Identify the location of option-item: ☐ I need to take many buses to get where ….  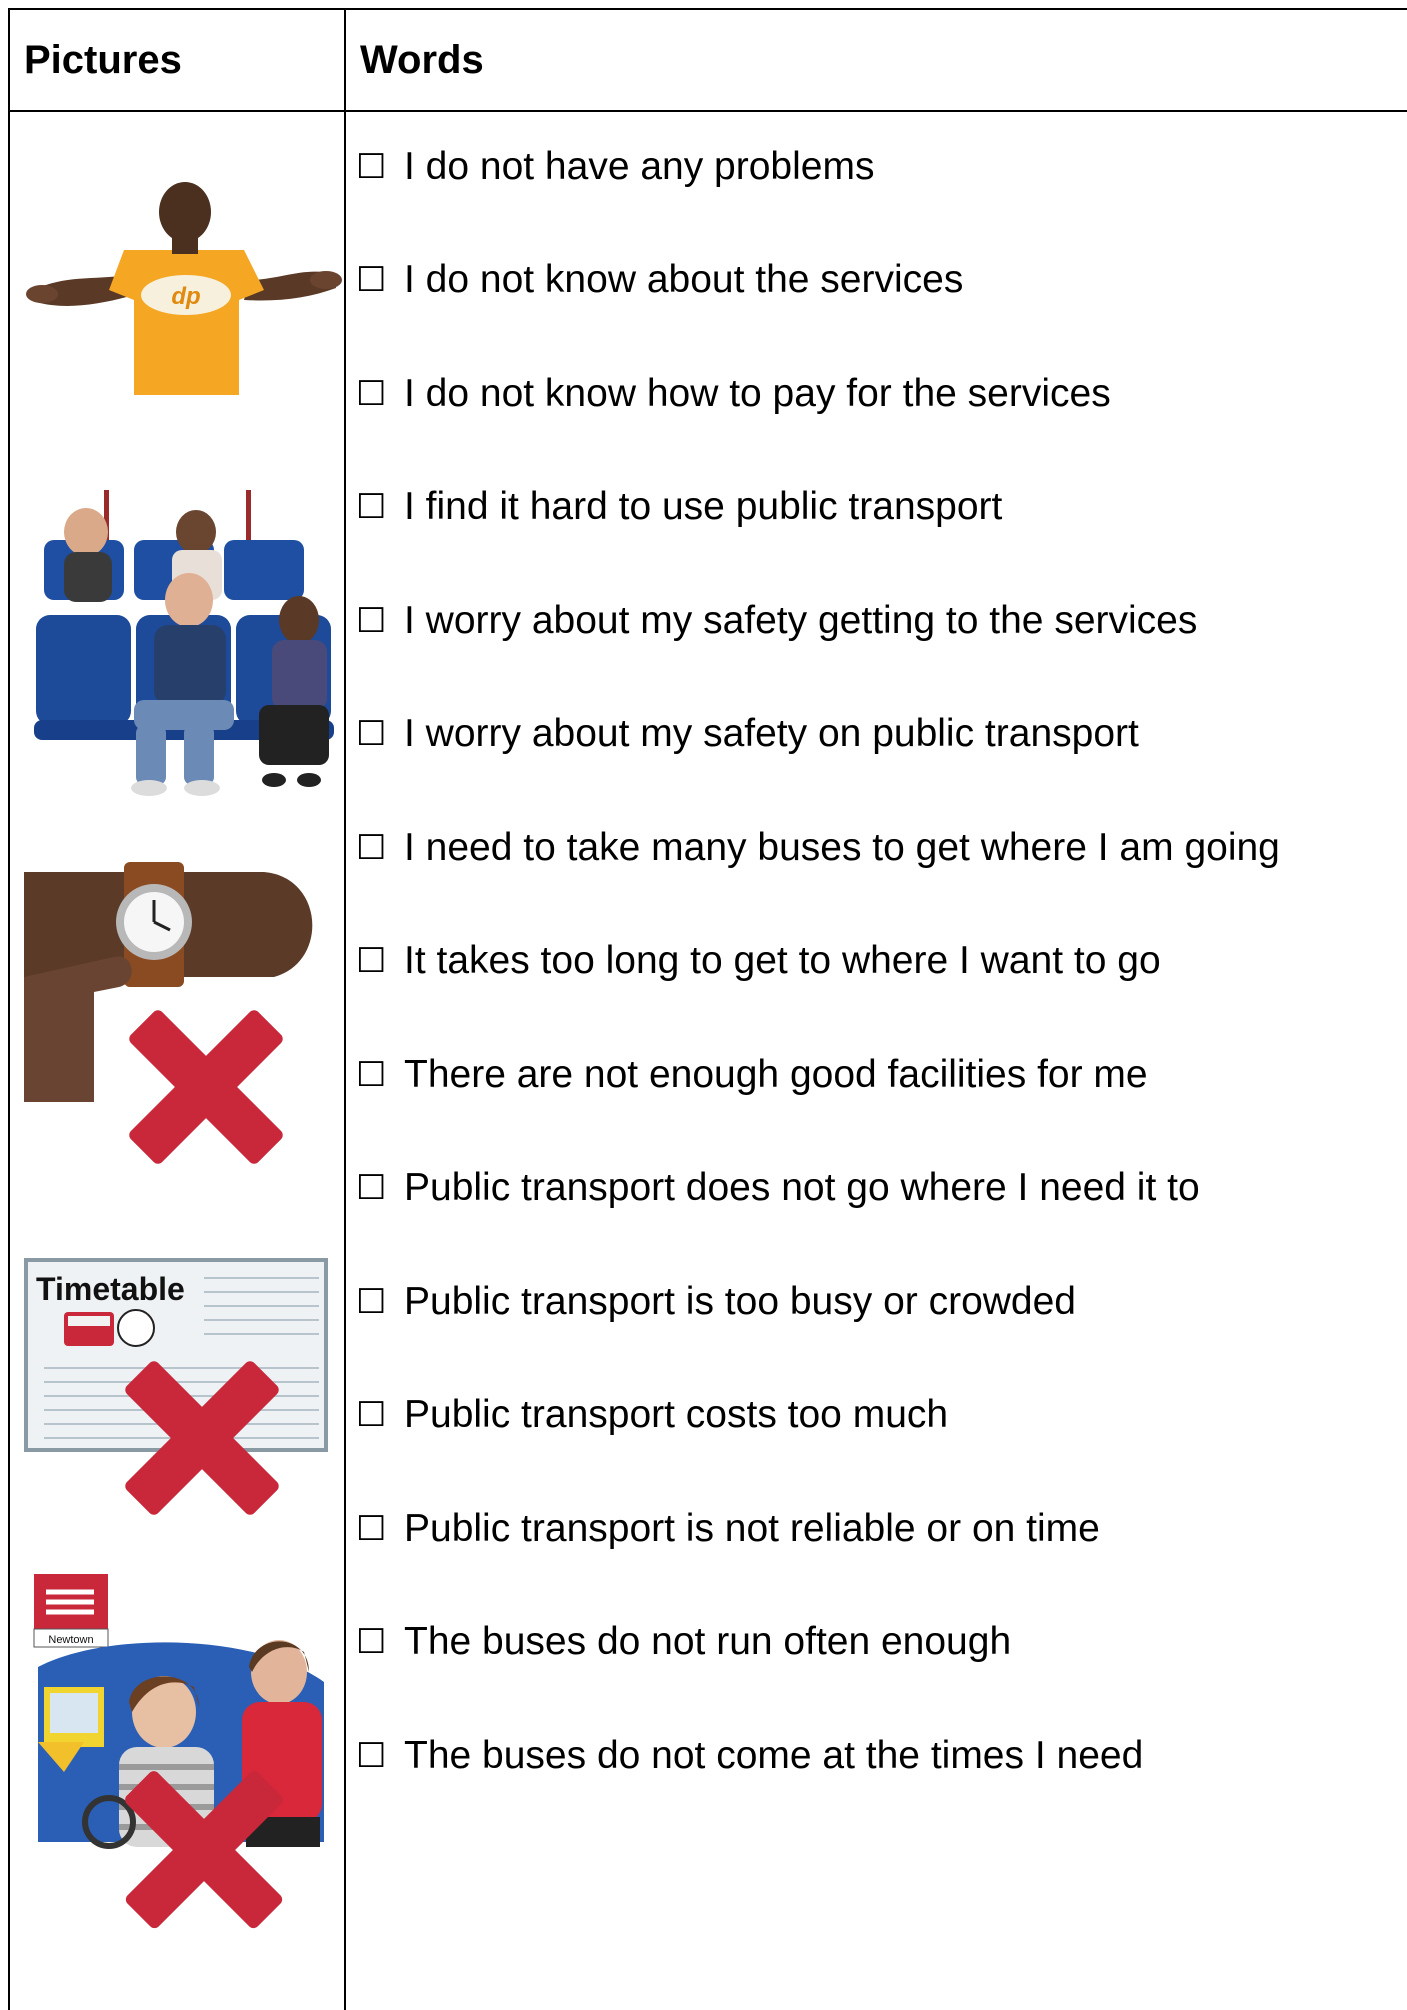
(818, 848).